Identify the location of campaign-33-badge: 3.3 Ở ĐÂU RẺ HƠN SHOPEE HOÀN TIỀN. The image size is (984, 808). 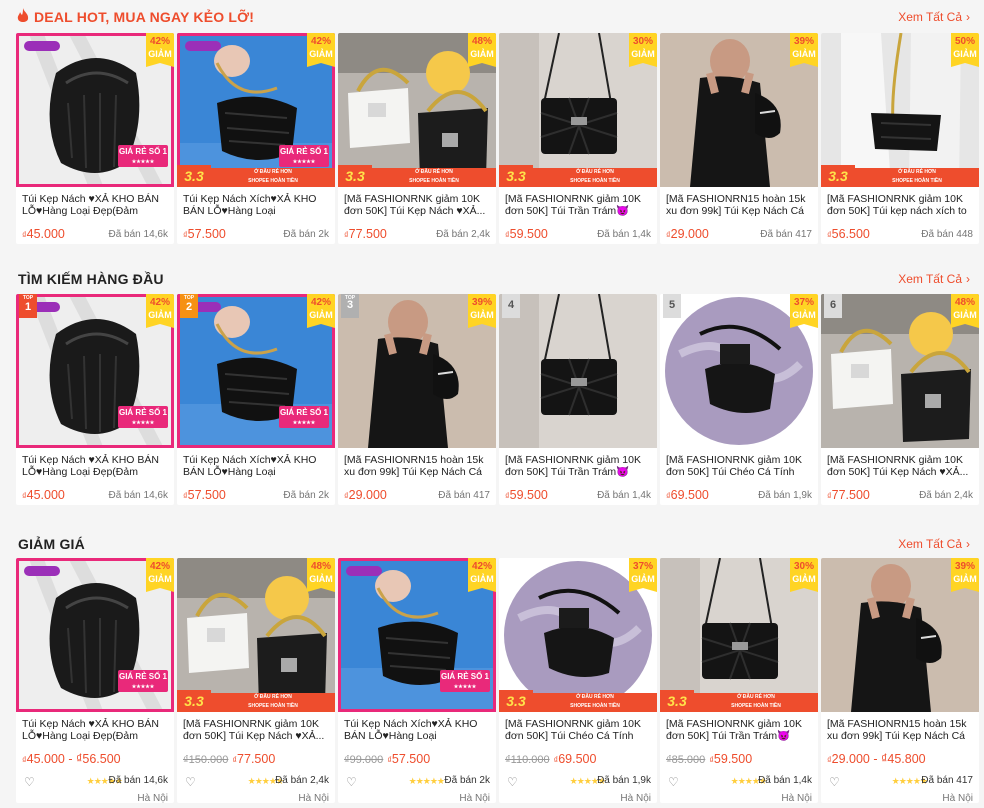
(900, 176).